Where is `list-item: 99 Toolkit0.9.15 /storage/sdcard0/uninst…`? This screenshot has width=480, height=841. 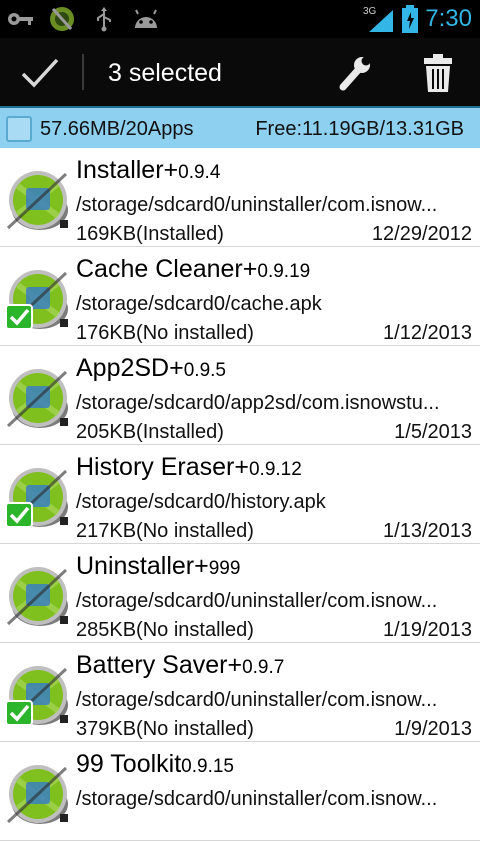
list-item: 99 Toolkit0.9.15 /storage/sdcard0/uninst… is located at coordinates (240, 791).